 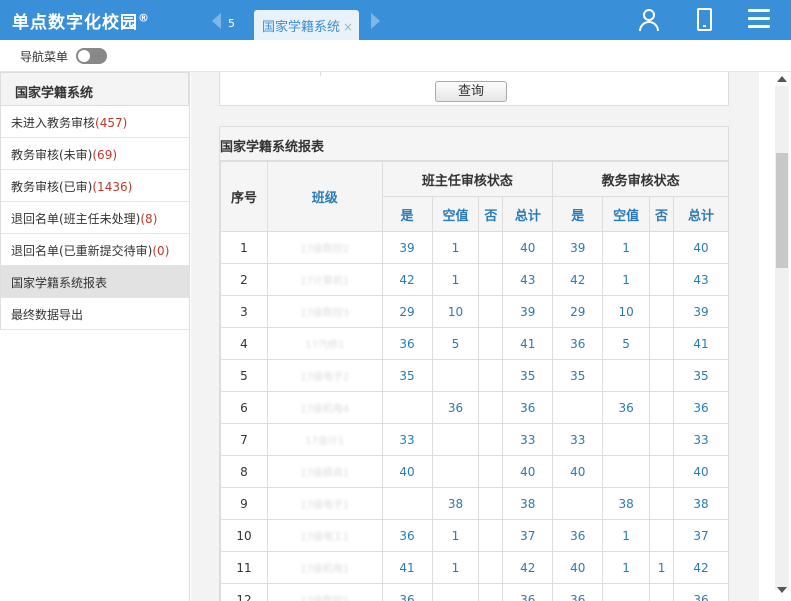 I want to click on tab-label: 国家学籍系统, so click(x=301, y=27).